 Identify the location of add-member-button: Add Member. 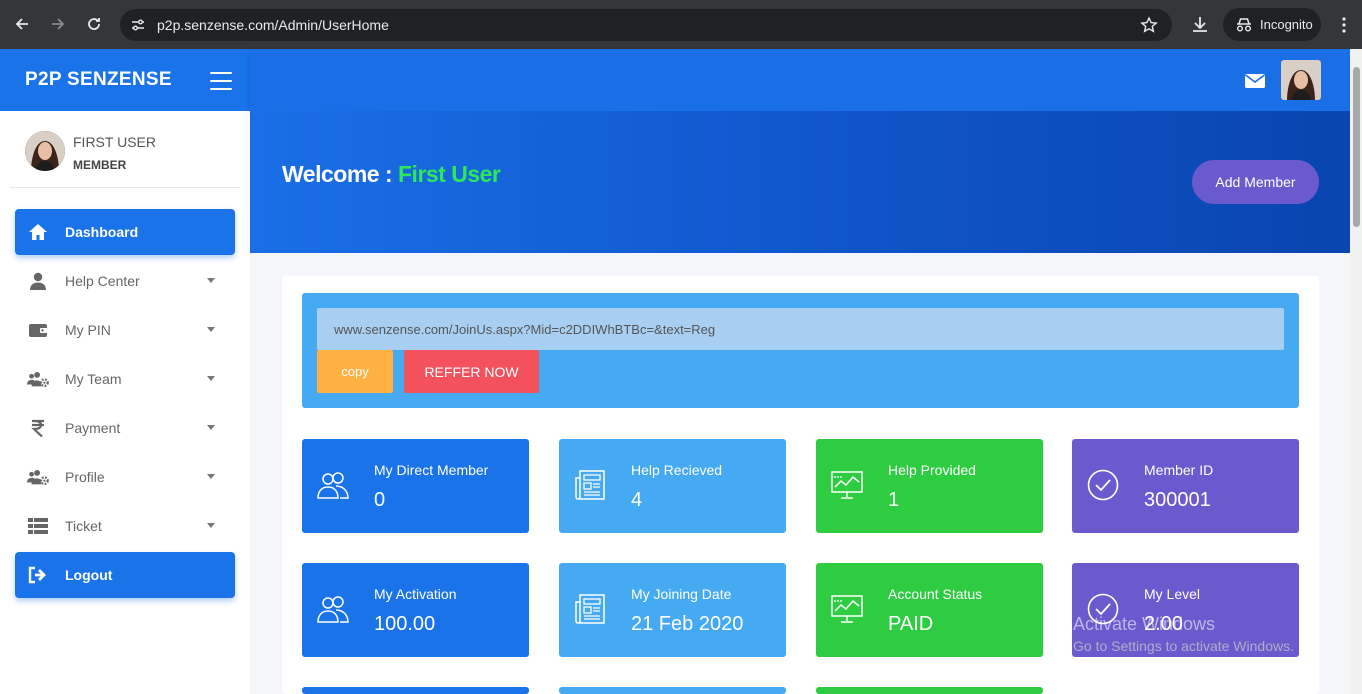
(1255, 182).